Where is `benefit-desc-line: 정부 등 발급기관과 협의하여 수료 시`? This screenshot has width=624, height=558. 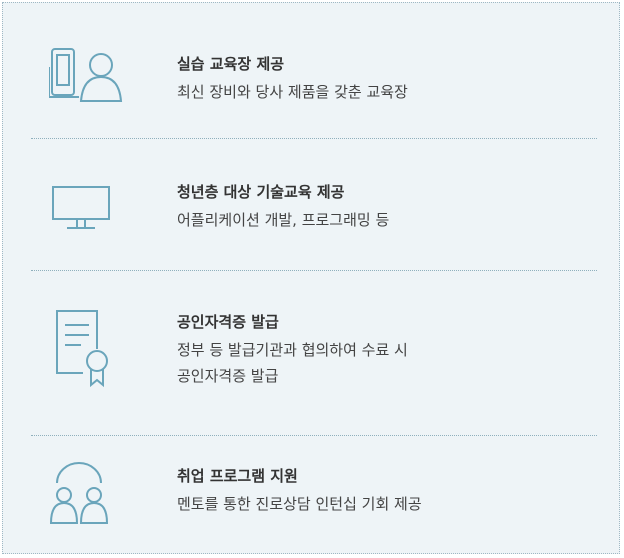
benefit-desc-line: 정부 등 발급기관과 협의하여 수료 시 is located at coordinates (292, 350).